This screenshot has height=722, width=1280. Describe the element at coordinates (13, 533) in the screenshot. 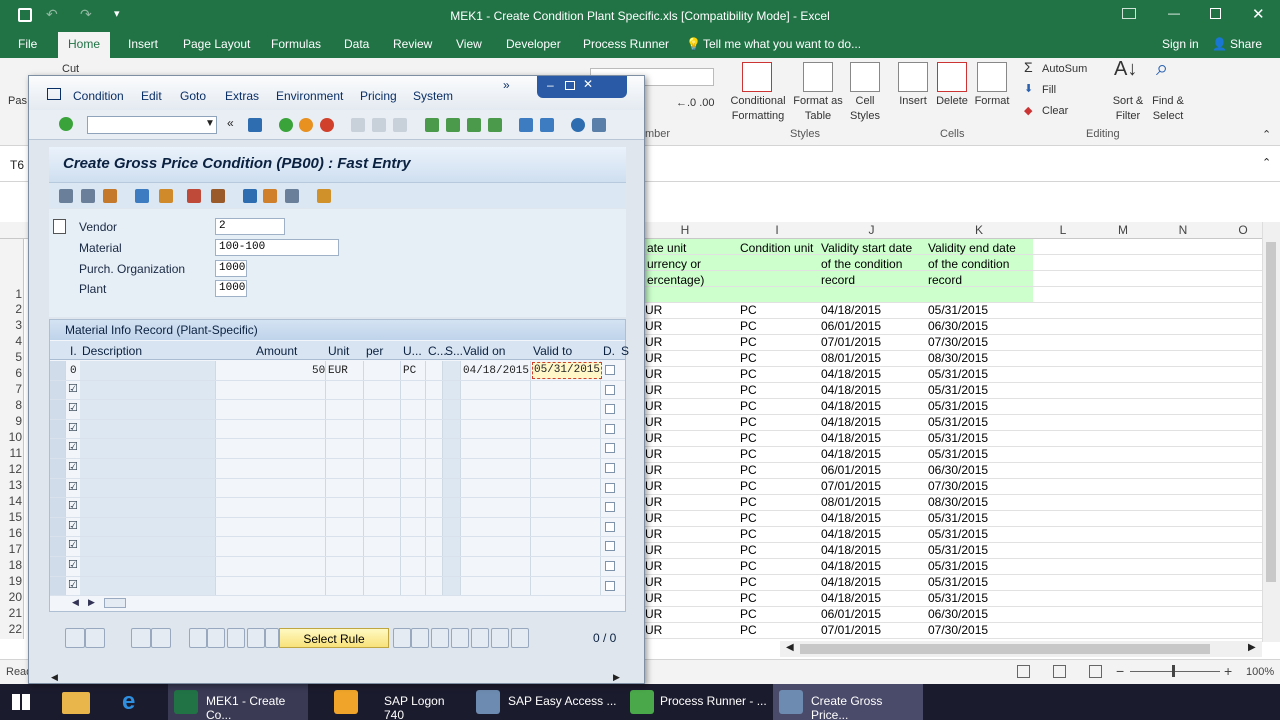

I see `row-number: 16` at that location.